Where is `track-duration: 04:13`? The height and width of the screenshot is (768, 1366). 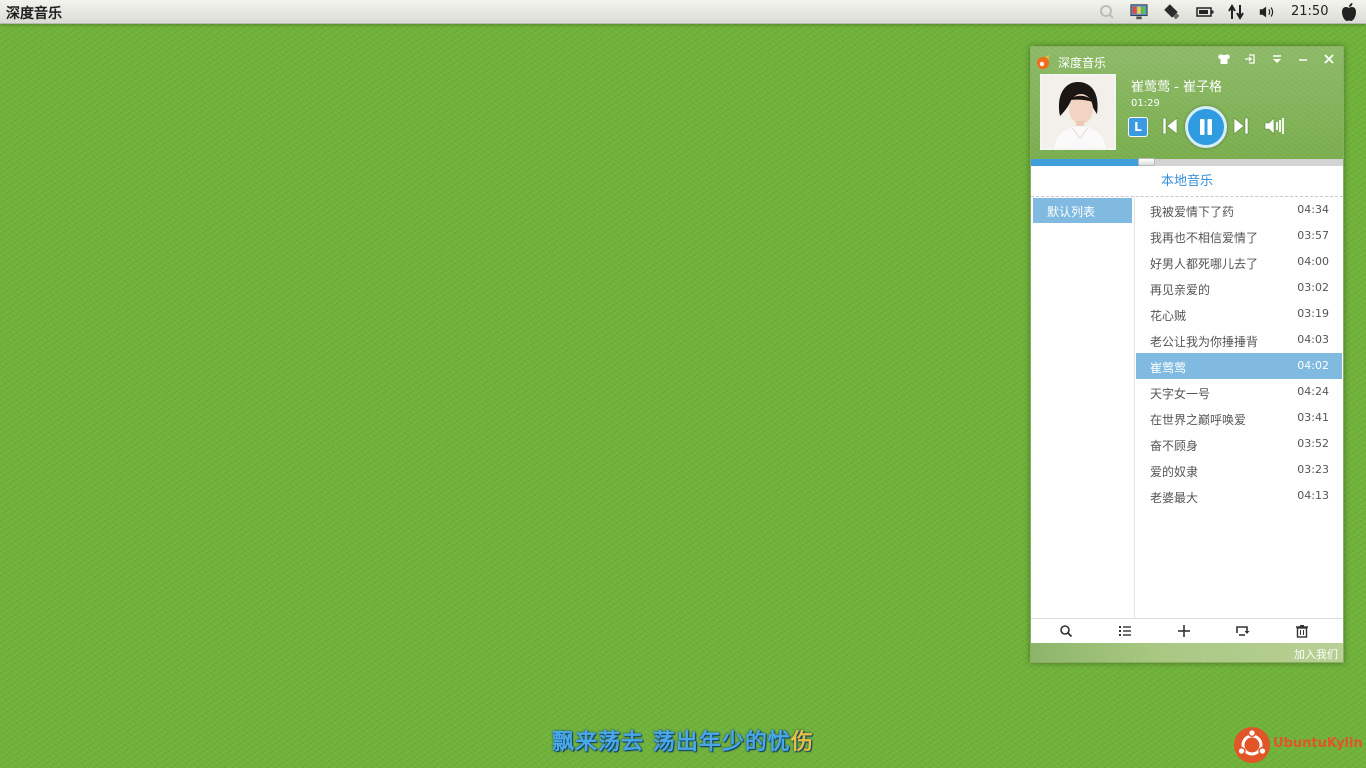 track-duration: 04:13 is located at coordinates (1313, 495).